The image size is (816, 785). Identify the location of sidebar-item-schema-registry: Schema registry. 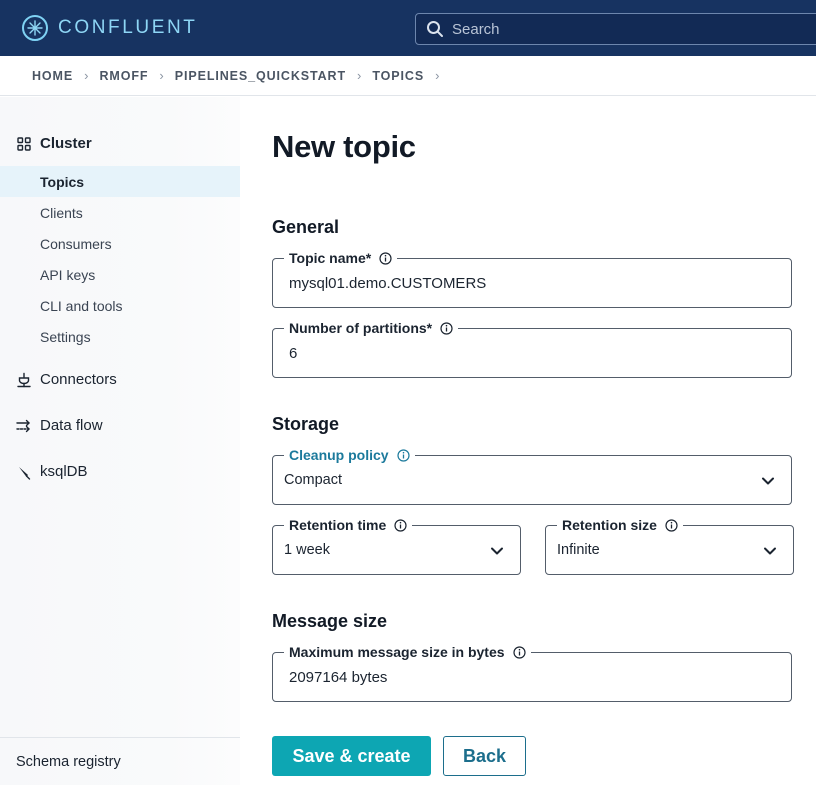
(120, 761).